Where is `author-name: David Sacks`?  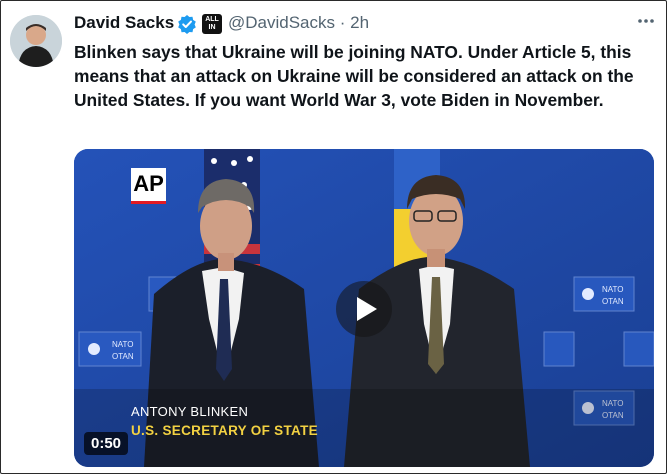
author-name: David Sacks is located at coordinates (124, 23).